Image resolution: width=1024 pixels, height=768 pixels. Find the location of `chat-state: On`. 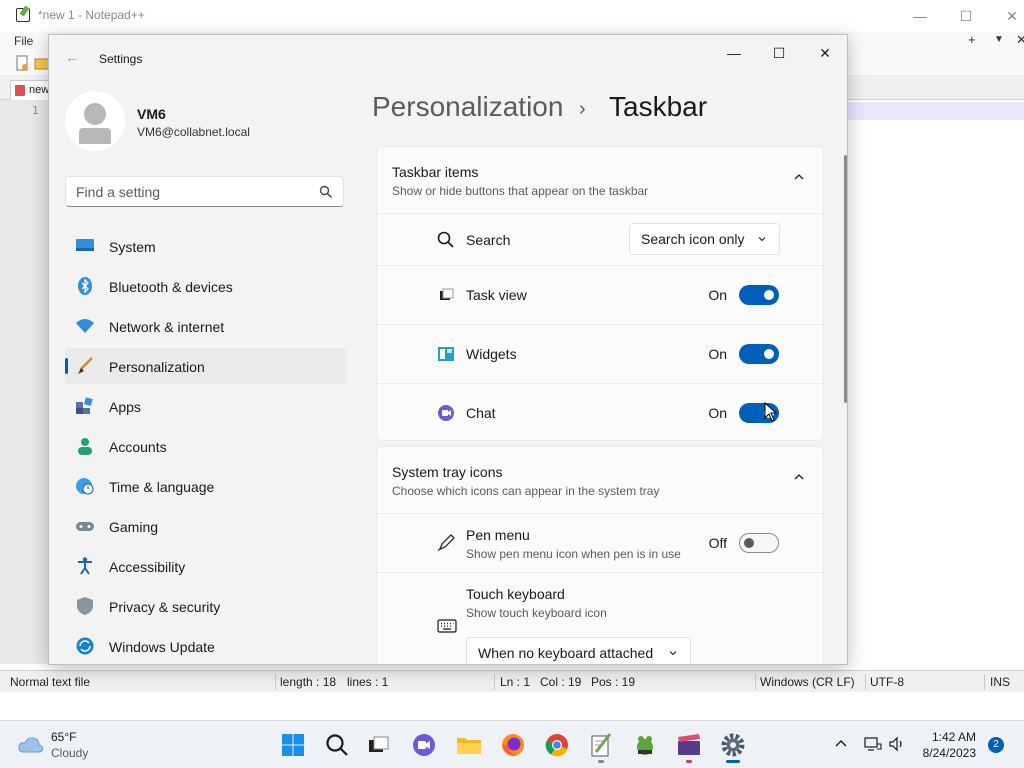

chat-state: On is located at coordinates (717, 413).